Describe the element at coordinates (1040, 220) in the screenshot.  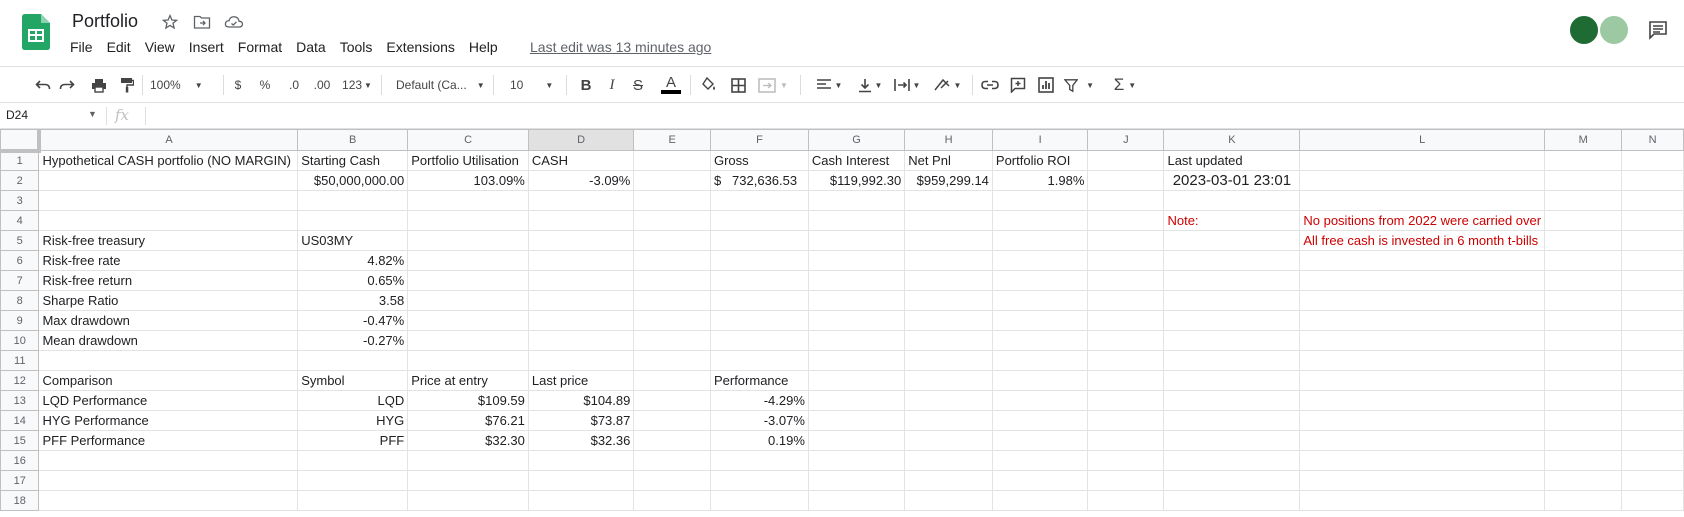
I see `cell-i4` at that location.